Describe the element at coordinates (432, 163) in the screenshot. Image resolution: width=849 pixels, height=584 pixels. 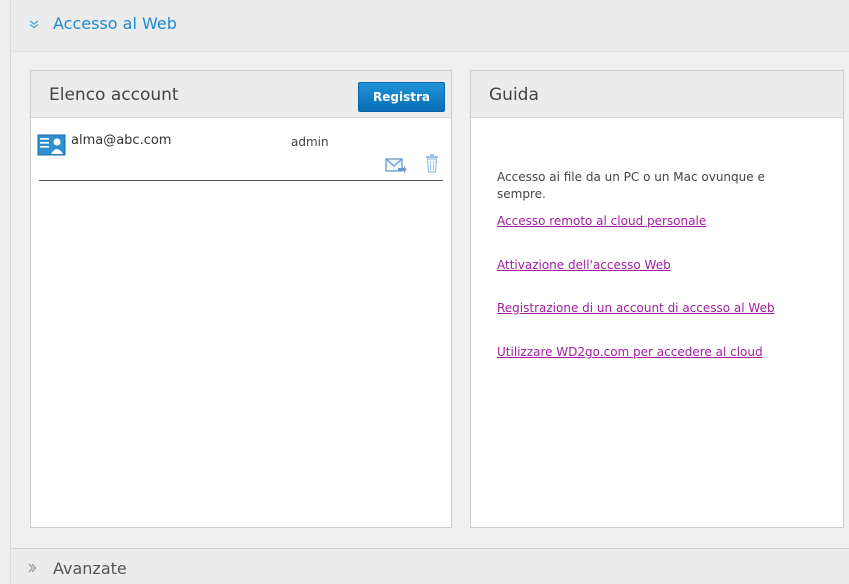
I see `trash-icon` at that location.